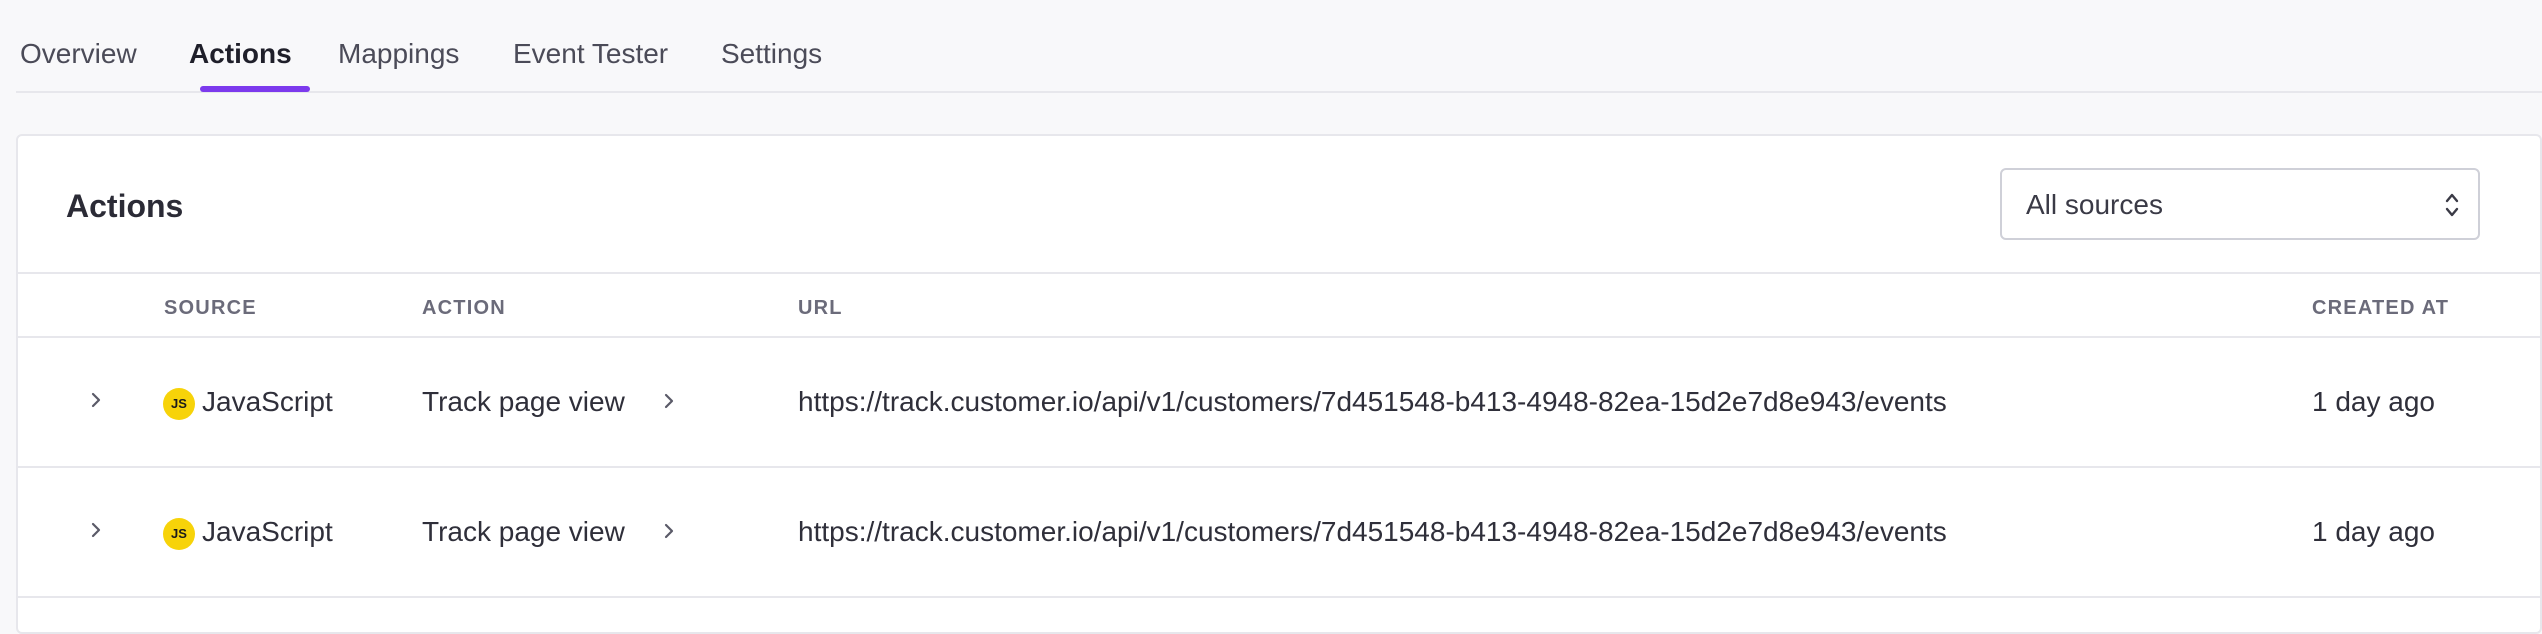  I want to click on header-divider, so click(1279, 273).